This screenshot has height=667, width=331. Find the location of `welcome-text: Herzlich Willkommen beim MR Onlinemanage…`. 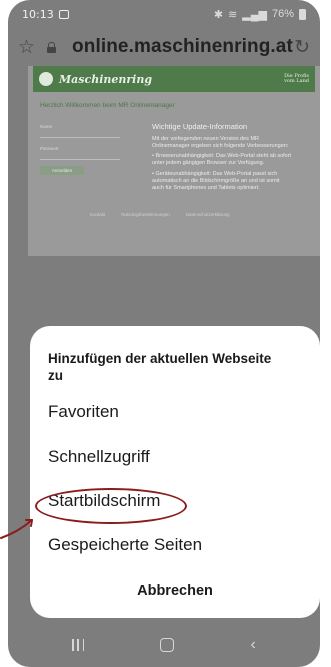

welcome-text: Herzlich Willkommen beim MR Onlinemanage… is located at coordinates (107, 105).